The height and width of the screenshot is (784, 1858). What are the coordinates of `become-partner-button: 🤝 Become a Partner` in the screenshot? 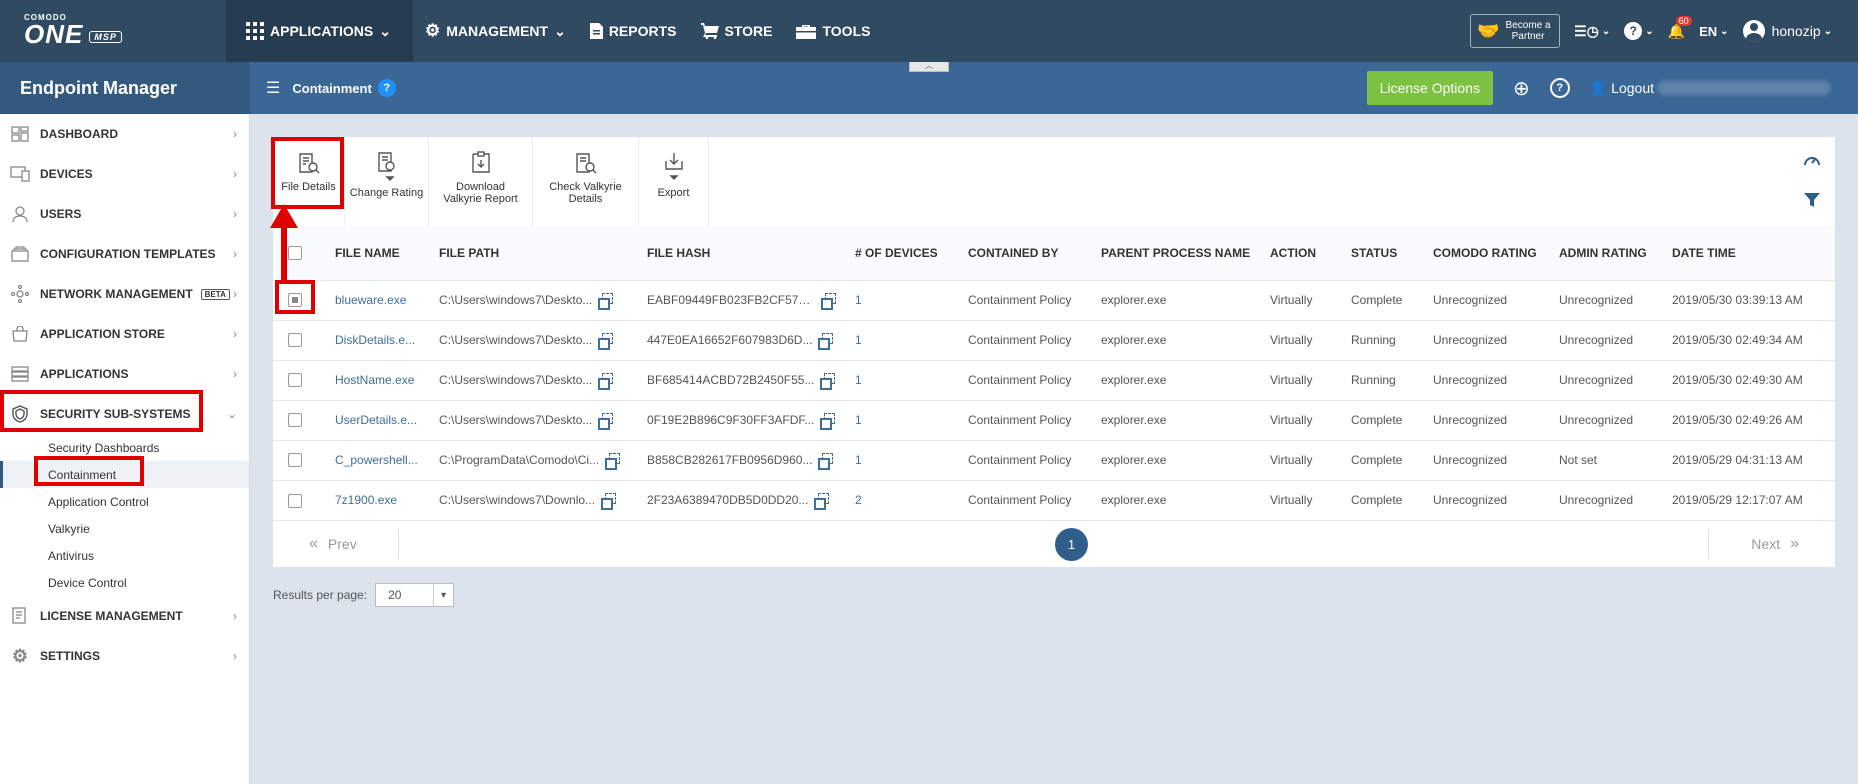 It's located at (1515, 31).